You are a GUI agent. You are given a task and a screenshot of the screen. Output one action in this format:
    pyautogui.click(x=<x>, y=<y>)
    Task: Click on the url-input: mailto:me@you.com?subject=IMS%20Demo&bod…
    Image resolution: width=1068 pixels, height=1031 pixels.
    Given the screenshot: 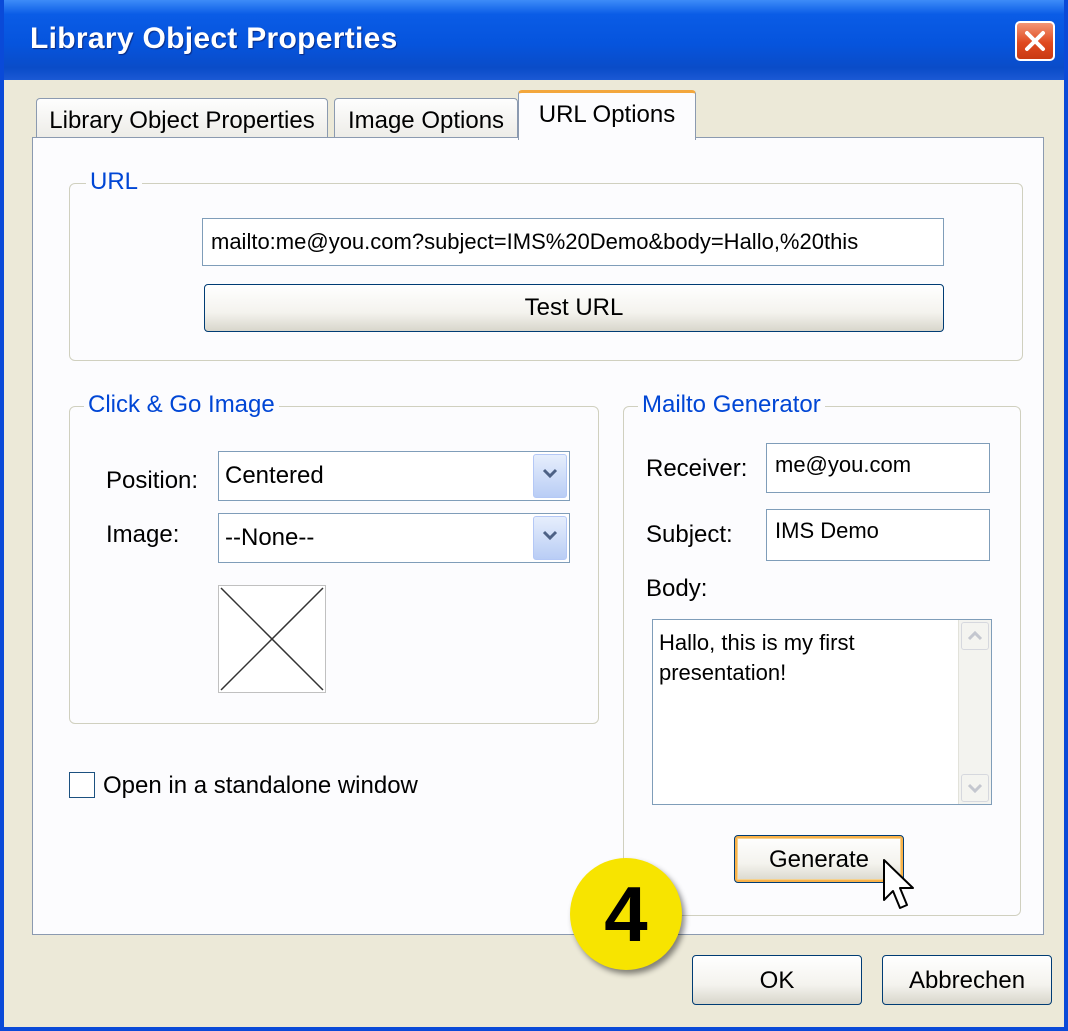 What is the action you would take?
    pyautogui.click(x=573, y=242)
    